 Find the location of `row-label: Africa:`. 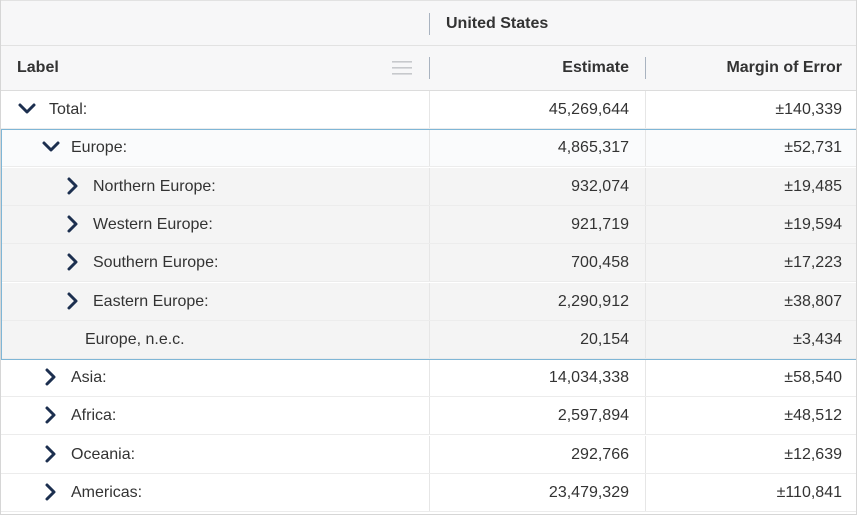

row-label: Africa: is located at coordinates (94, 416).